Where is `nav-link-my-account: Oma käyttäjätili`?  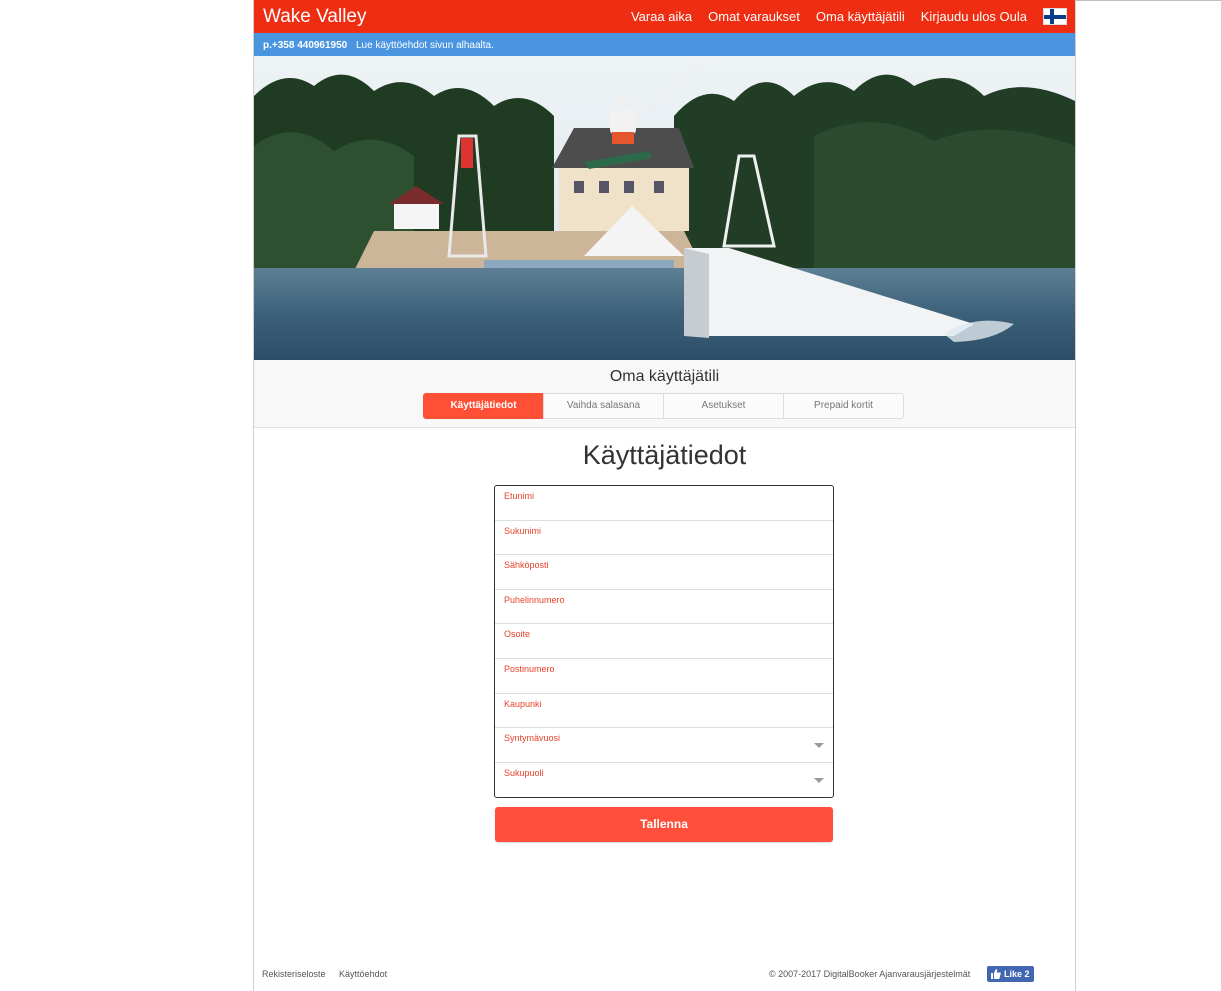
nav-link-my-account: Oma käyttäjätili is located at coordinates (860, 16).